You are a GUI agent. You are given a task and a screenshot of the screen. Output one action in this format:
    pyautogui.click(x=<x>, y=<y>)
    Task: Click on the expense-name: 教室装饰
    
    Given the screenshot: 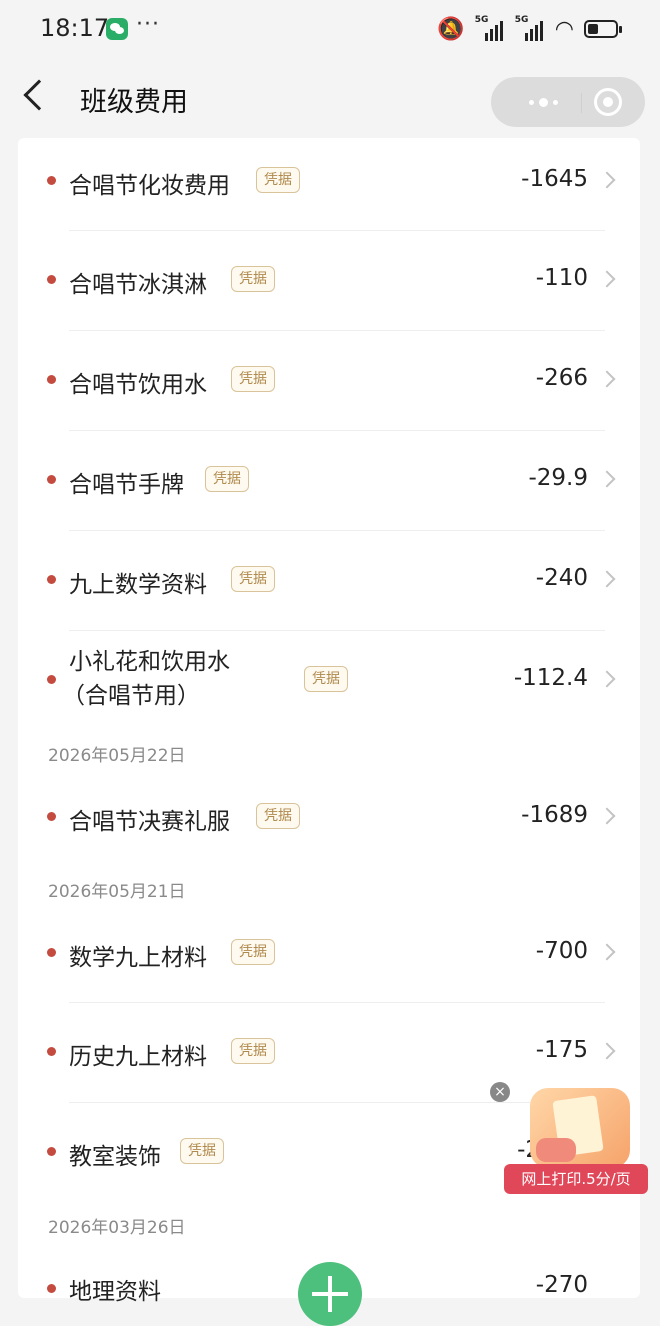 What is the action you would take?
    pyautogui.click(x=115, y=1157)
    